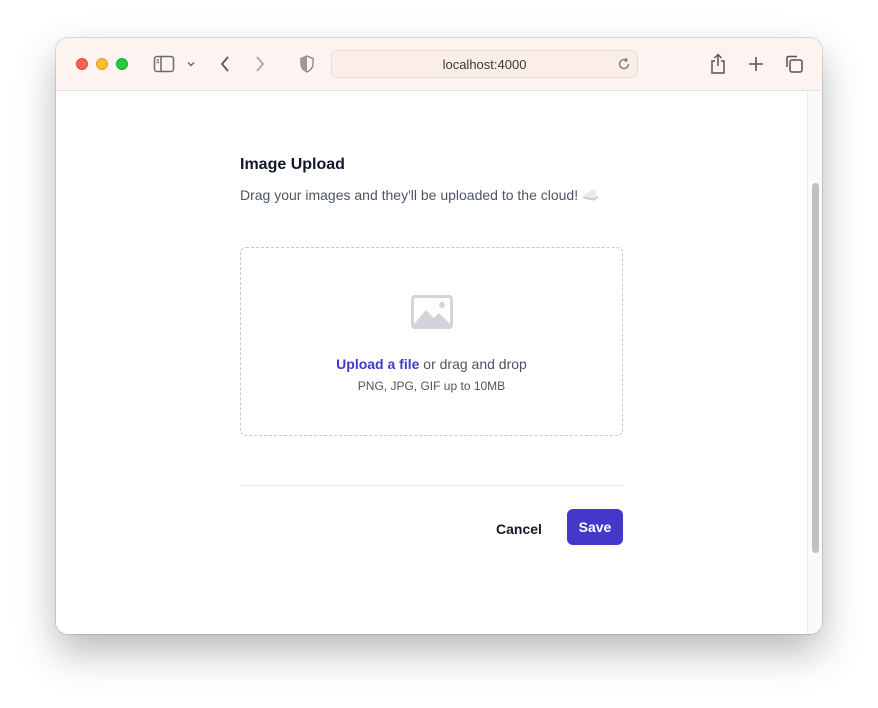 Image resolution: width=878 pixels, height=708 pixels. What do you see at coordinates (260, 64) in the screenshot?
I see `forward-icon` at bounding box center [260, 64].